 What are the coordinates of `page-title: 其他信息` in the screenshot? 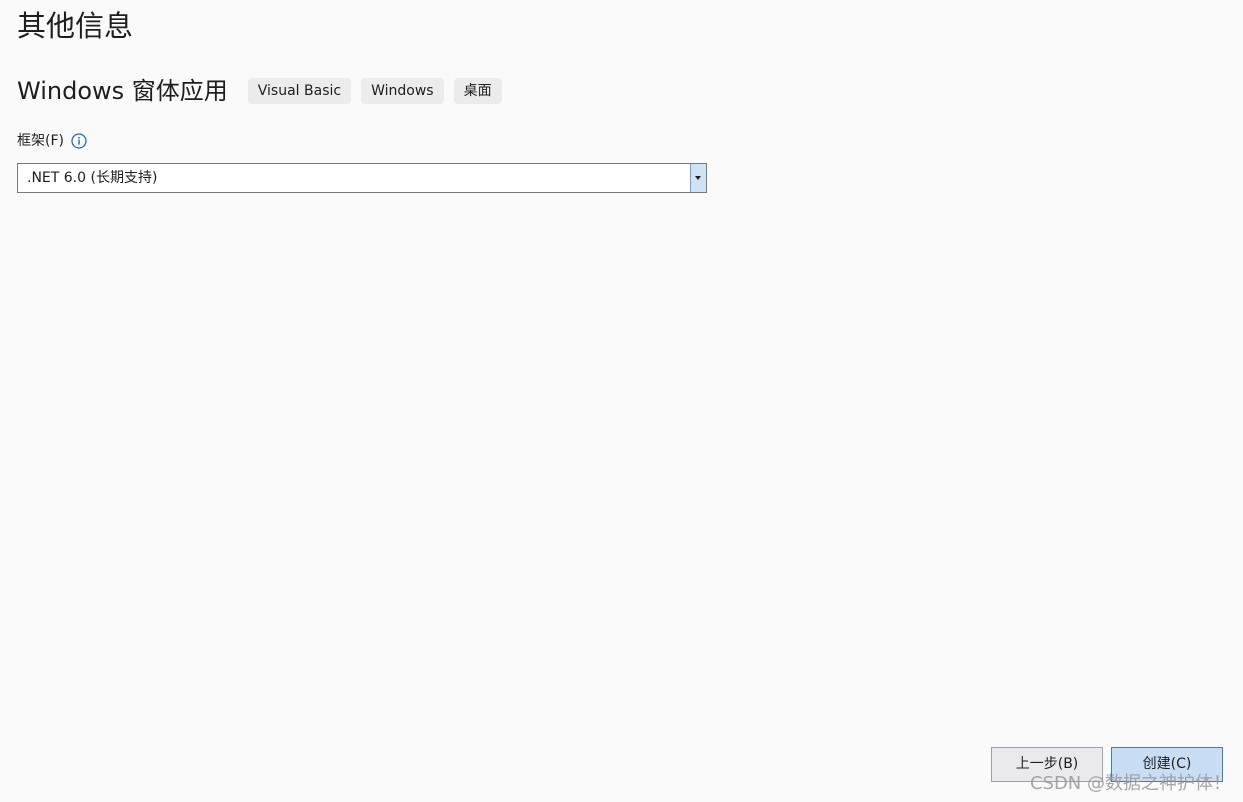 It's located at (75, 26).